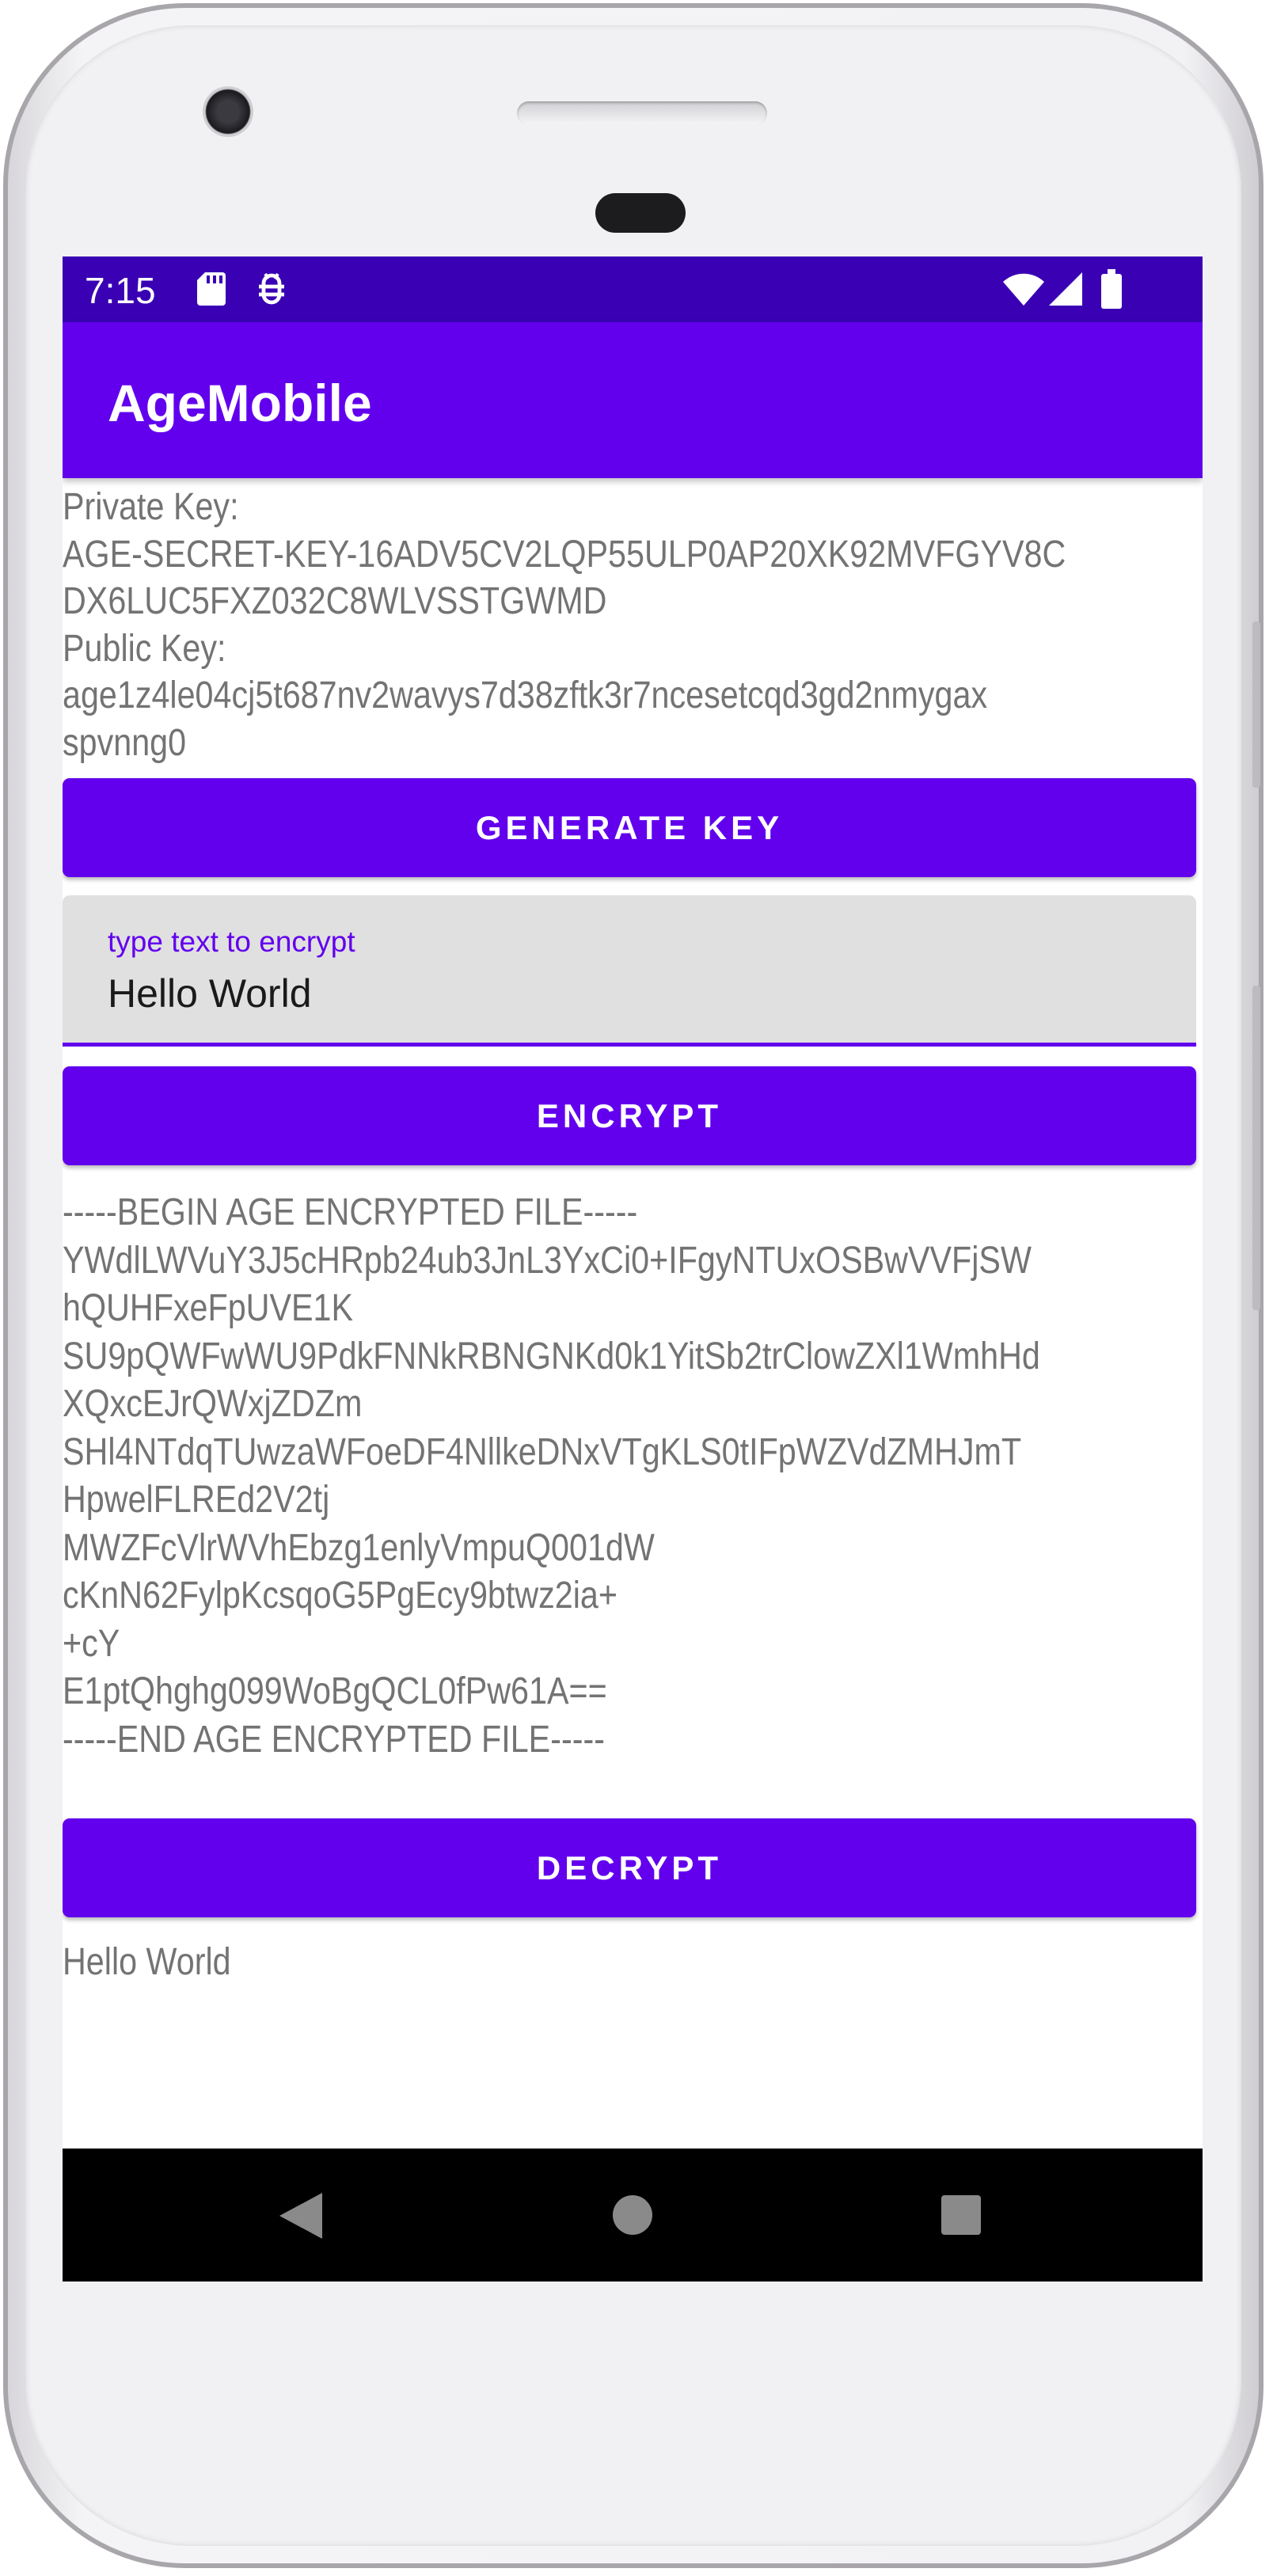 This screenshot has width=1273, height=2576. I want to click on debug-icon, so click(271, 289).